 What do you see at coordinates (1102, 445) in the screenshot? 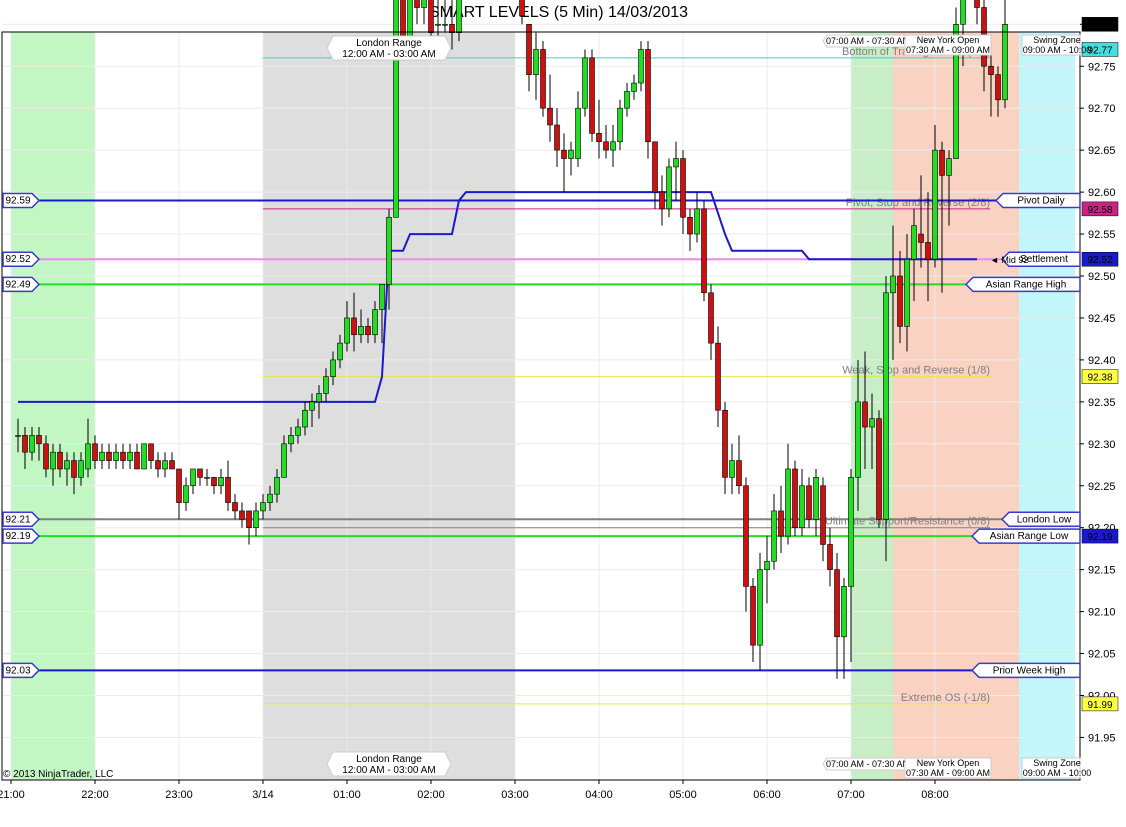
I see `y-tick-label: 92.30` at bounding box center [1102, 445].